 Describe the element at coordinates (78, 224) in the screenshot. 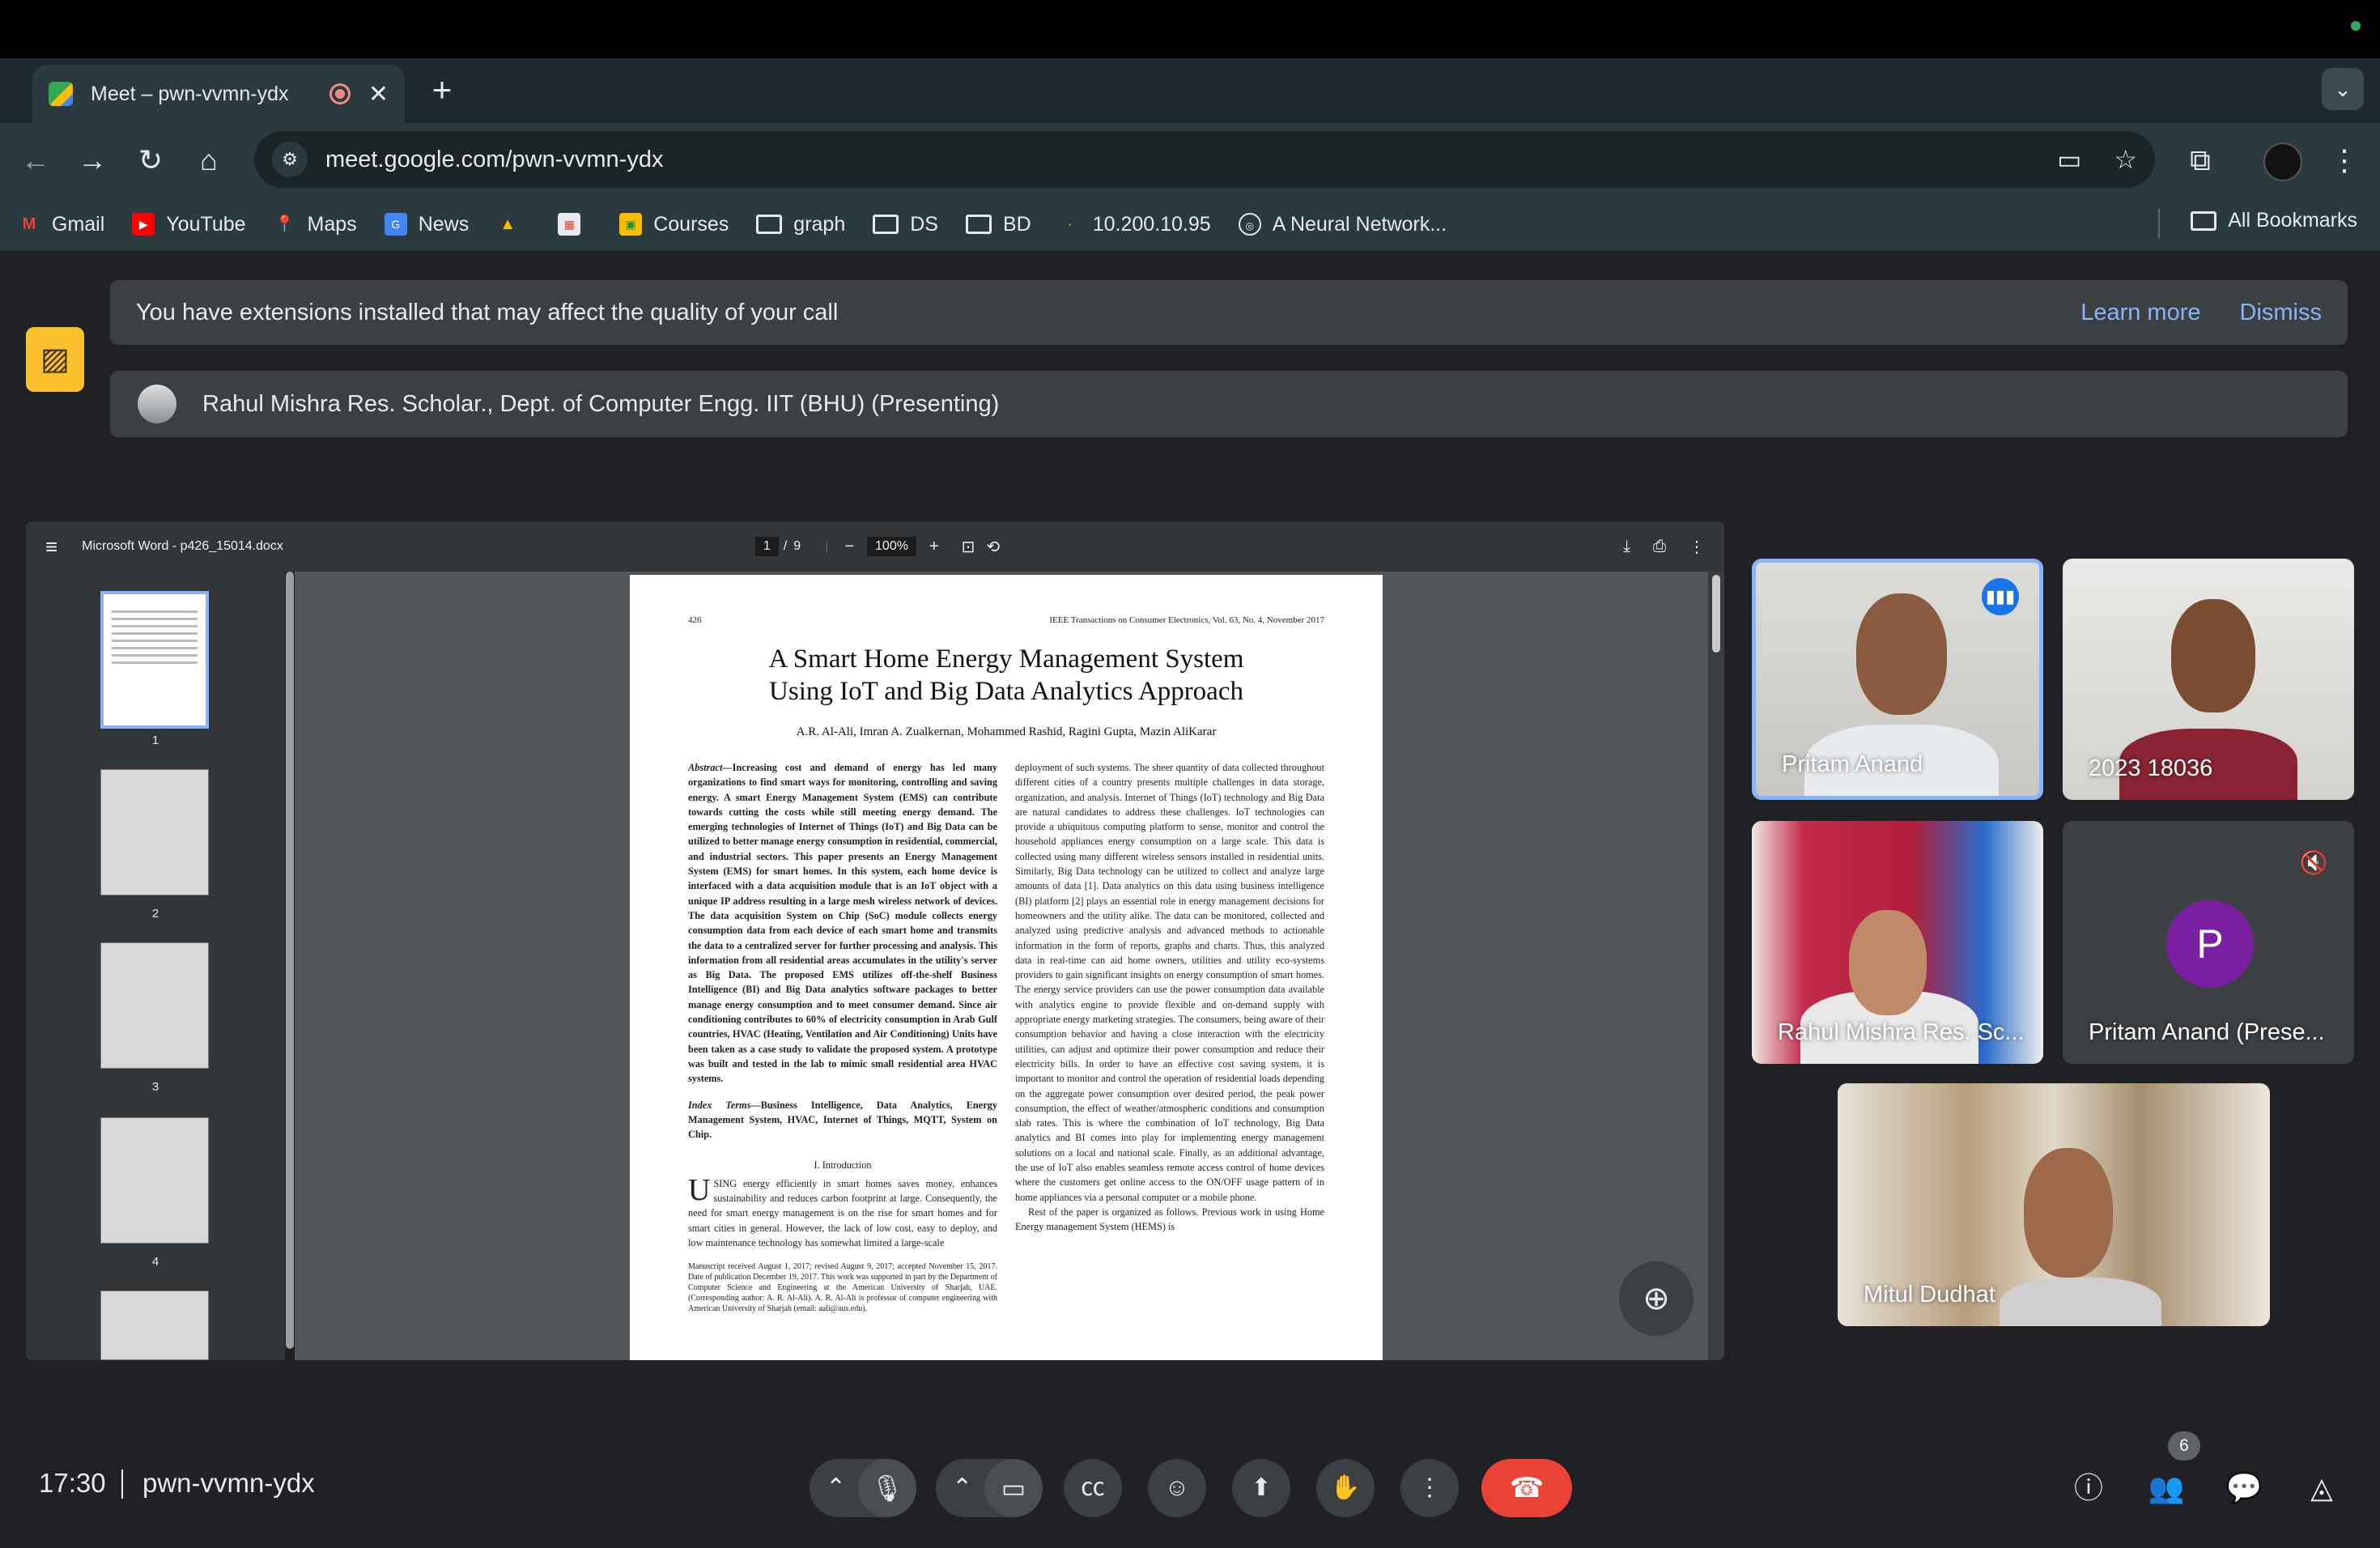

I see `bookmark-label: Gmail` at that location.